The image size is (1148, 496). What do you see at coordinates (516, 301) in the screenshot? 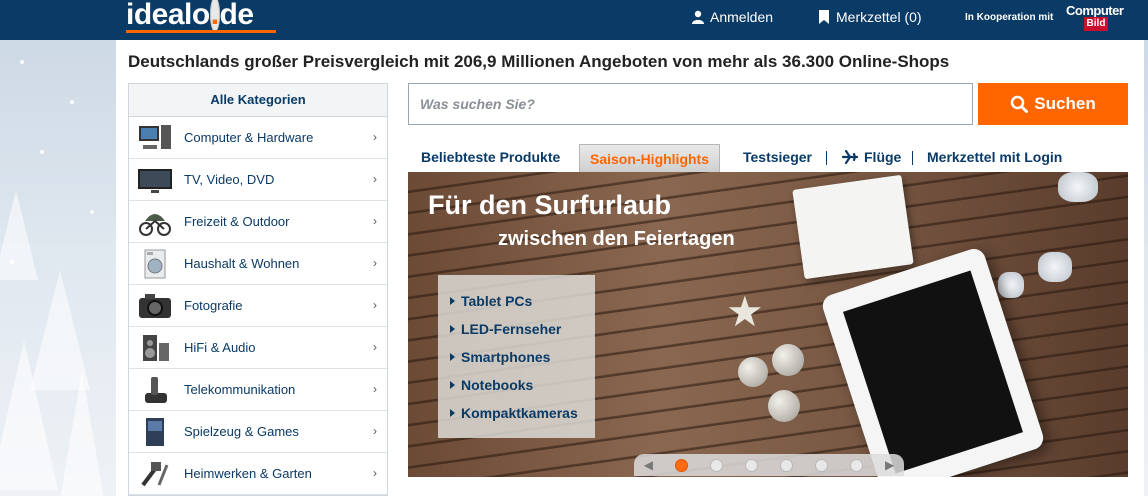
I see `banner-link-tablet-pcs: Tablet PCs` at bounding box center [516, 301].